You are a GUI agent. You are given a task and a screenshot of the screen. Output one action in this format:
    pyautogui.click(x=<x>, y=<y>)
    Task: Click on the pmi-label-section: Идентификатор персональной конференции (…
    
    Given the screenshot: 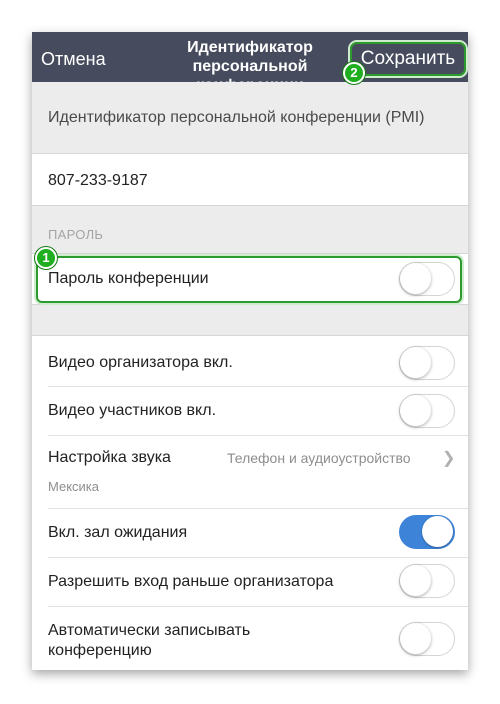 What is the action you would take?
    pyautogui.click(x=250, y=118)
    